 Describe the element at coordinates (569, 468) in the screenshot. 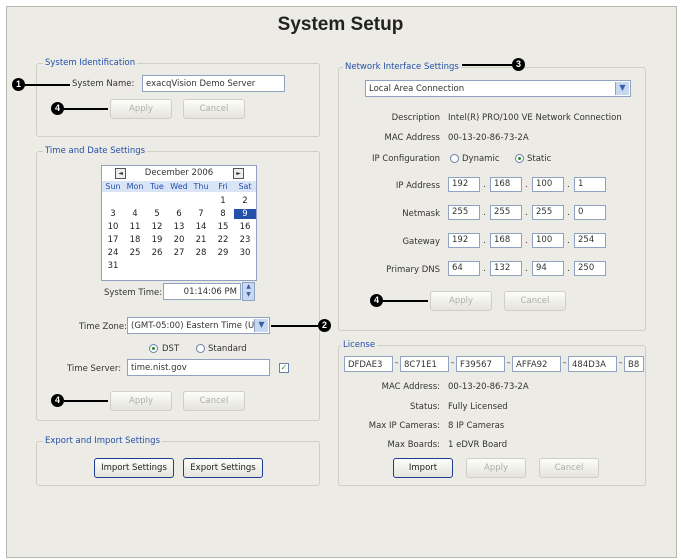

I see `license-cancel-button: Cancel` at that location.